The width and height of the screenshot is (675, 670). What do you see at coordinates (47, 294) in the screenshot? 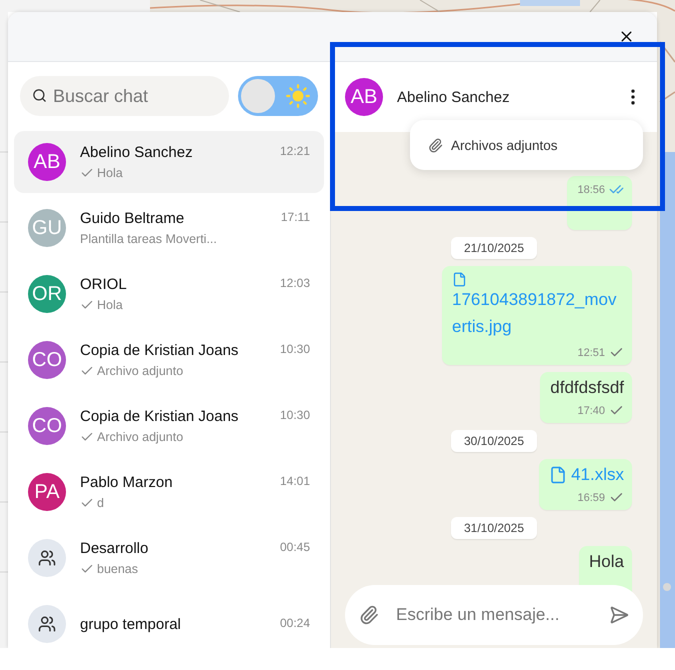
I see `avatar: OR` at bounding box center [47, 294].